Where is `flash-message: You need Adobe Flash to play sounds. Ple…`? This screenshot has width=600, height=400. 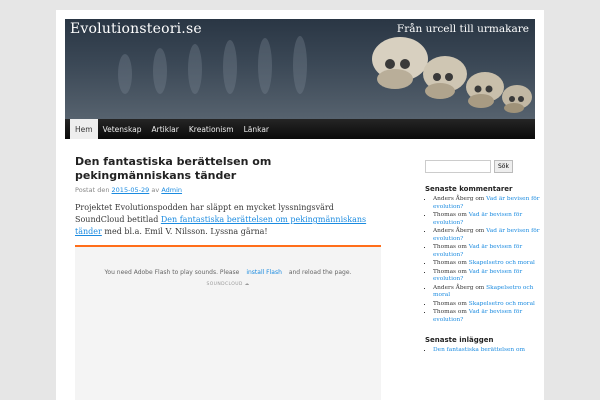 flash-message: You need Adobe Flash to play sounds. Ple… is located at coordinates (228, 272).